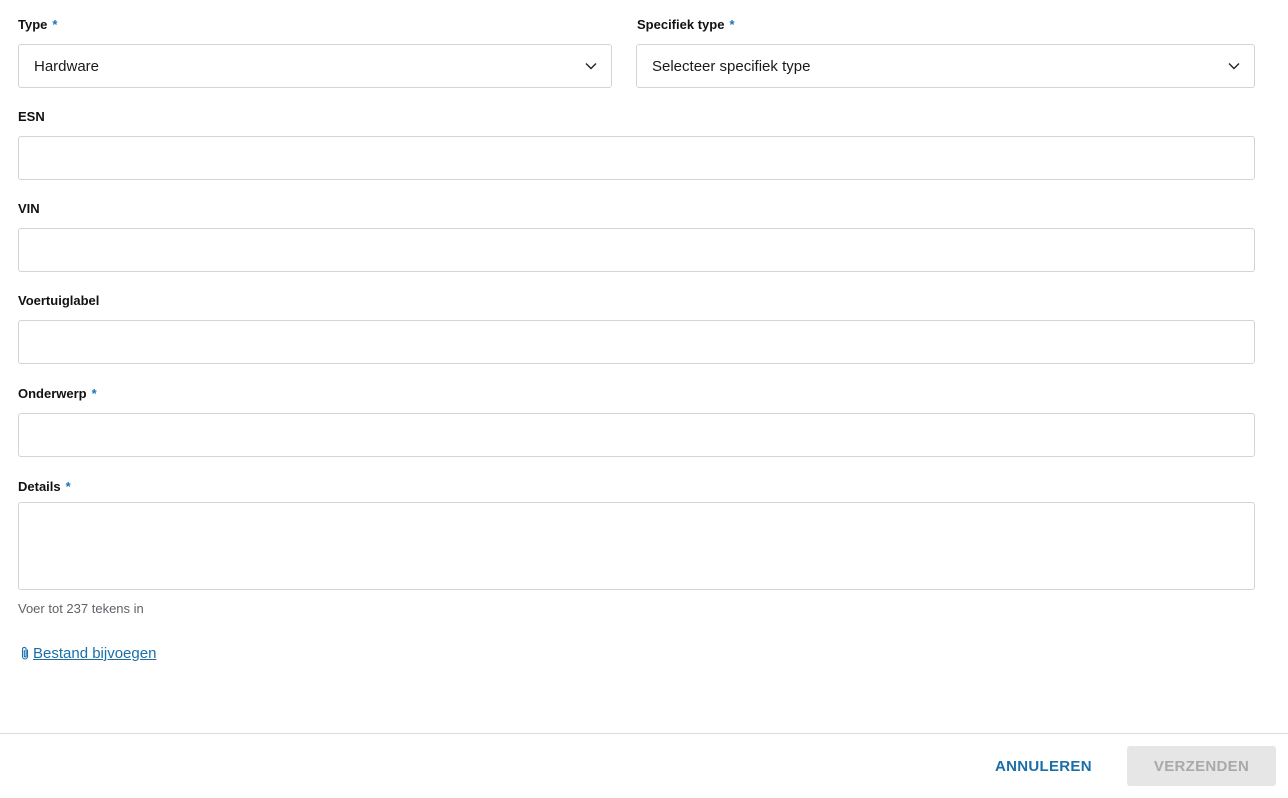 The width and height of the screenshot is (1288, 798). What do you see at coordinates (1201, 766) in the screenshot?
I see `submit-button: VERZENDEN` at bounding box center [1201, 766].